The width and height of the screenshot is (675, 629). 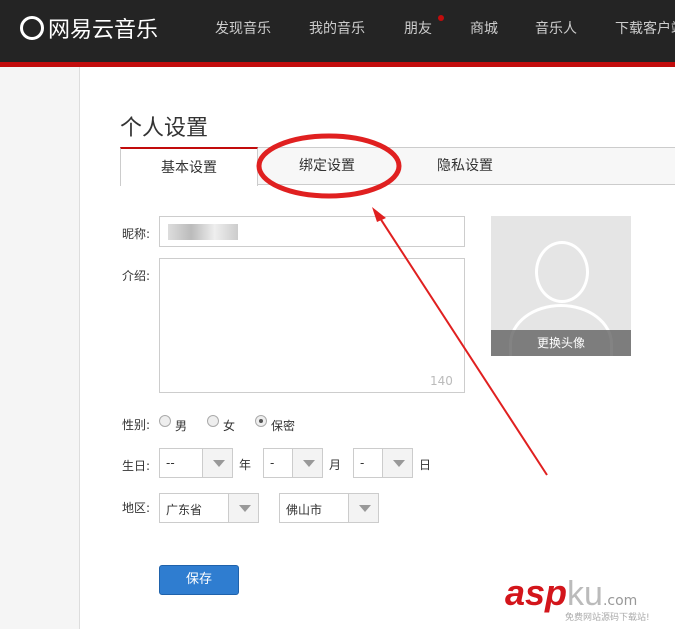 I want to click on arrow-head-icon, so click(x=379, y=214).